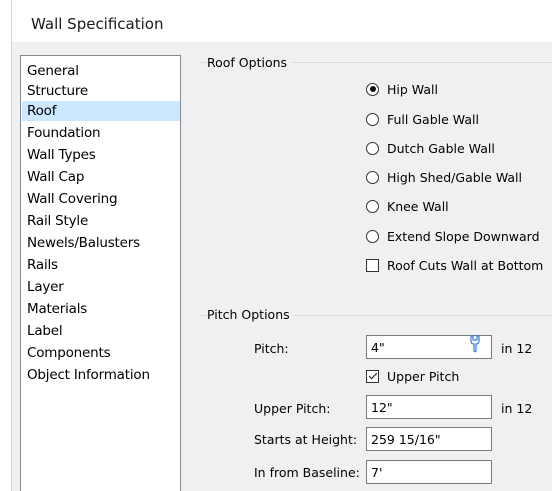  Describe the element at coordinates (475, 344) in the screenshot. I see `wrench-icon` at that location.